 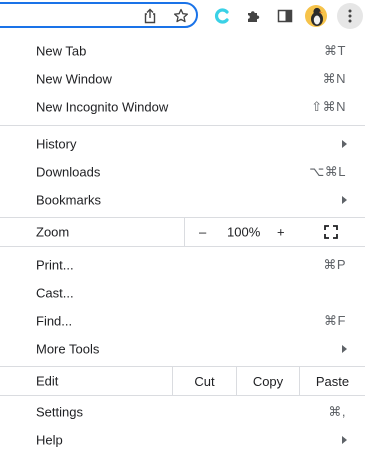 I want to click on menu-item-find: Find... ⌘F, so click(x=182, y=321).